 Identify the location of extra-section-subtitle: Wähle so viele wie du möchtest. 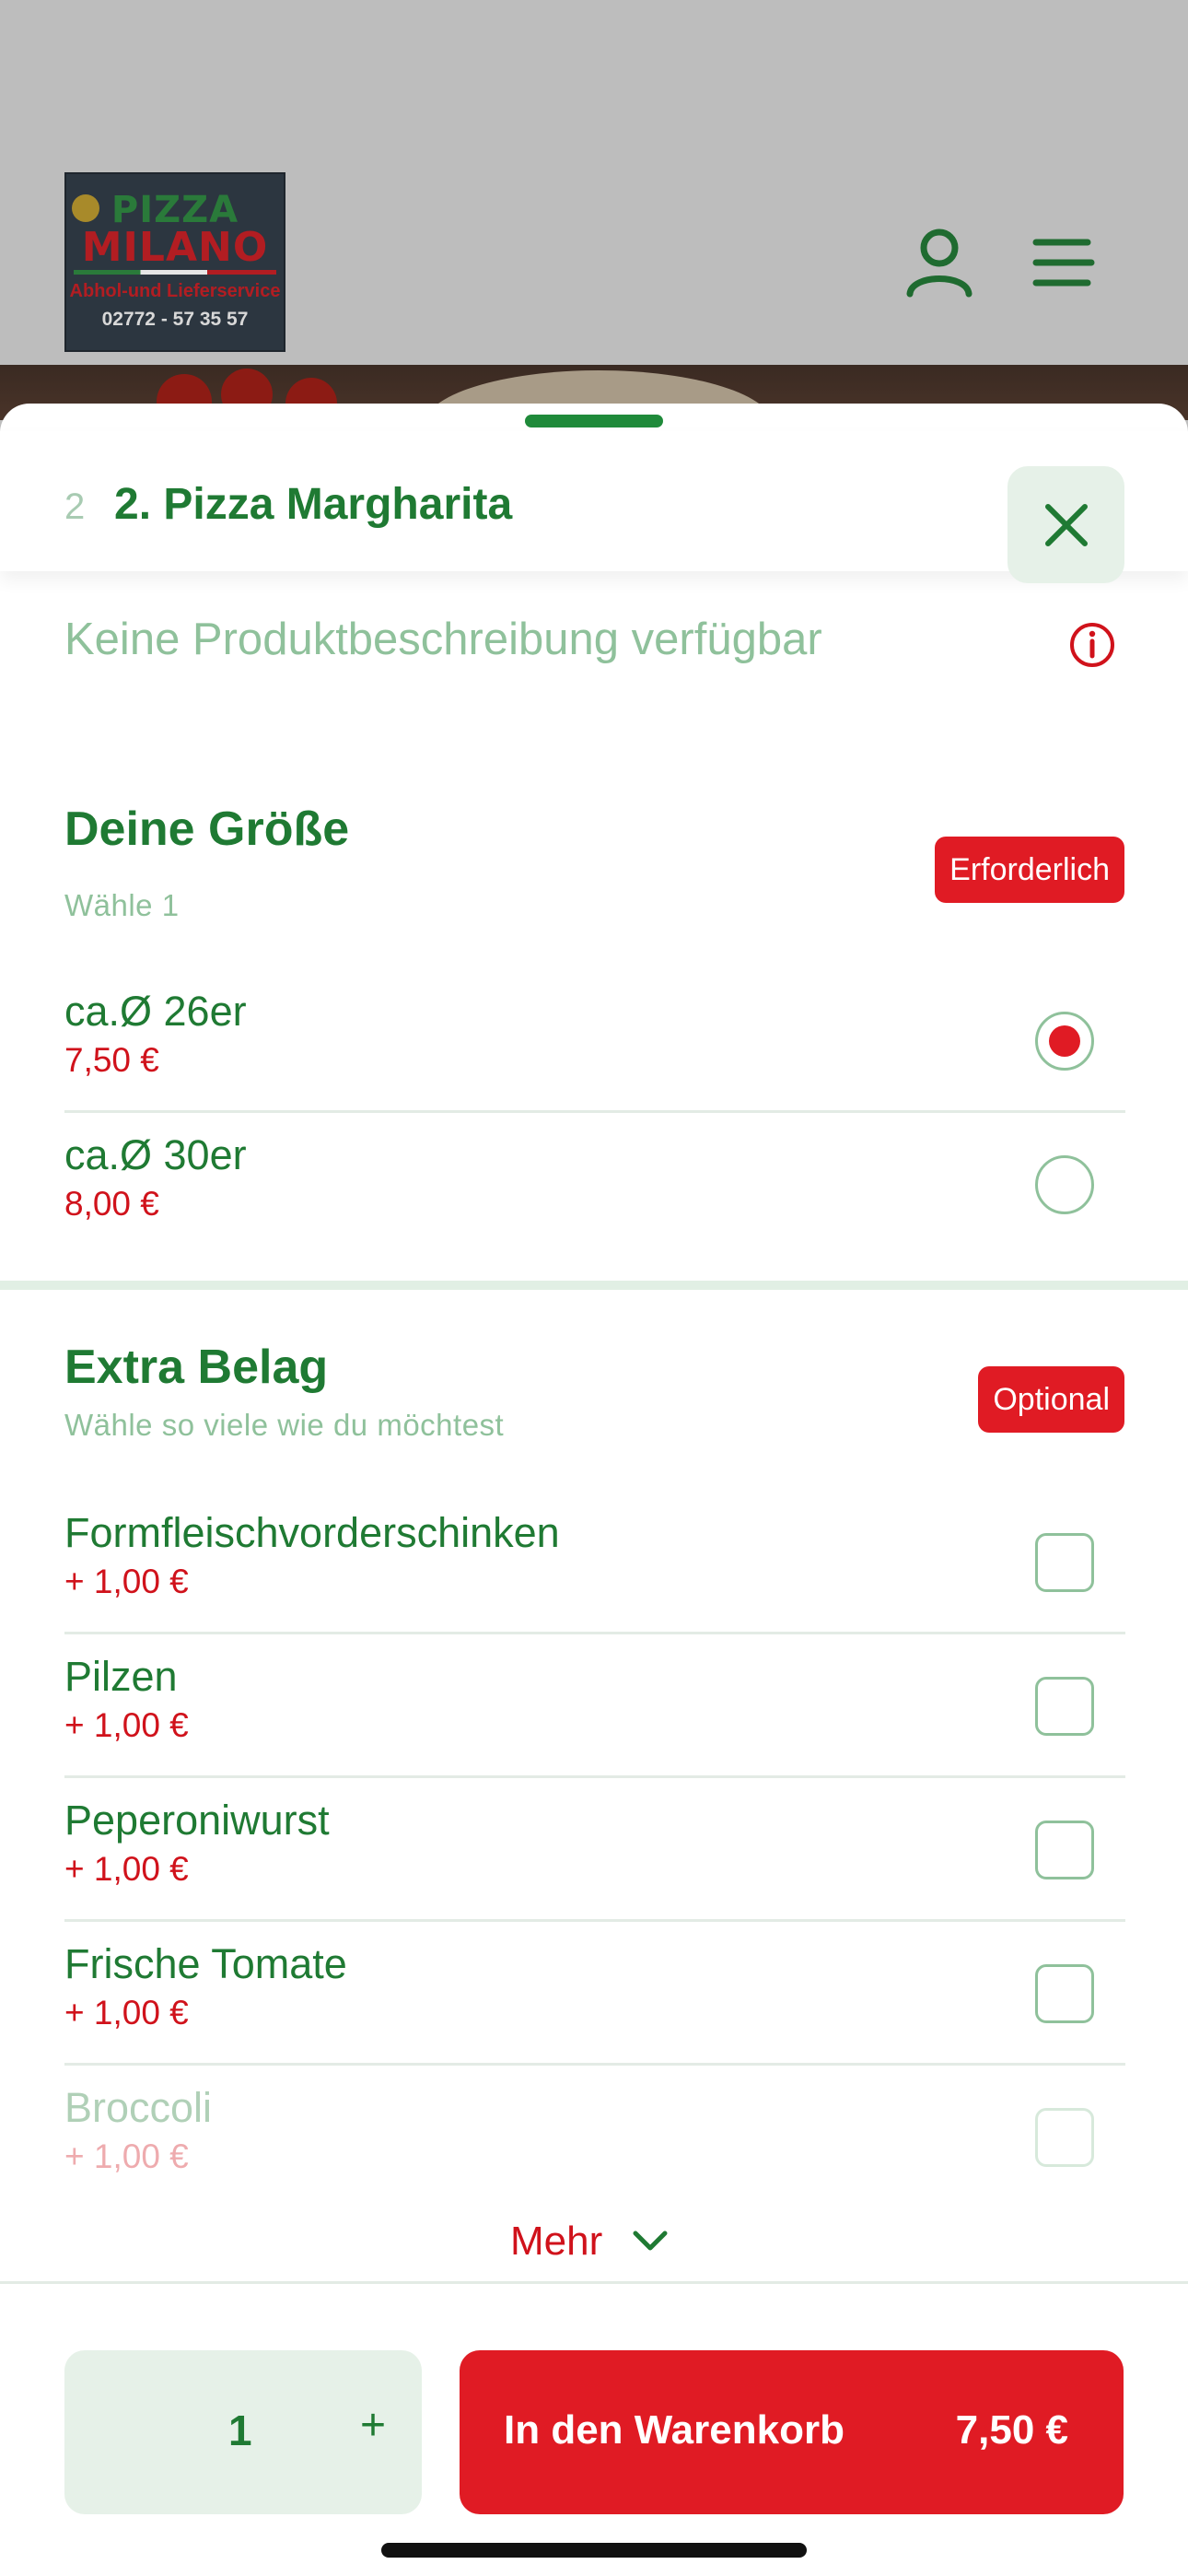
(284, 1425).